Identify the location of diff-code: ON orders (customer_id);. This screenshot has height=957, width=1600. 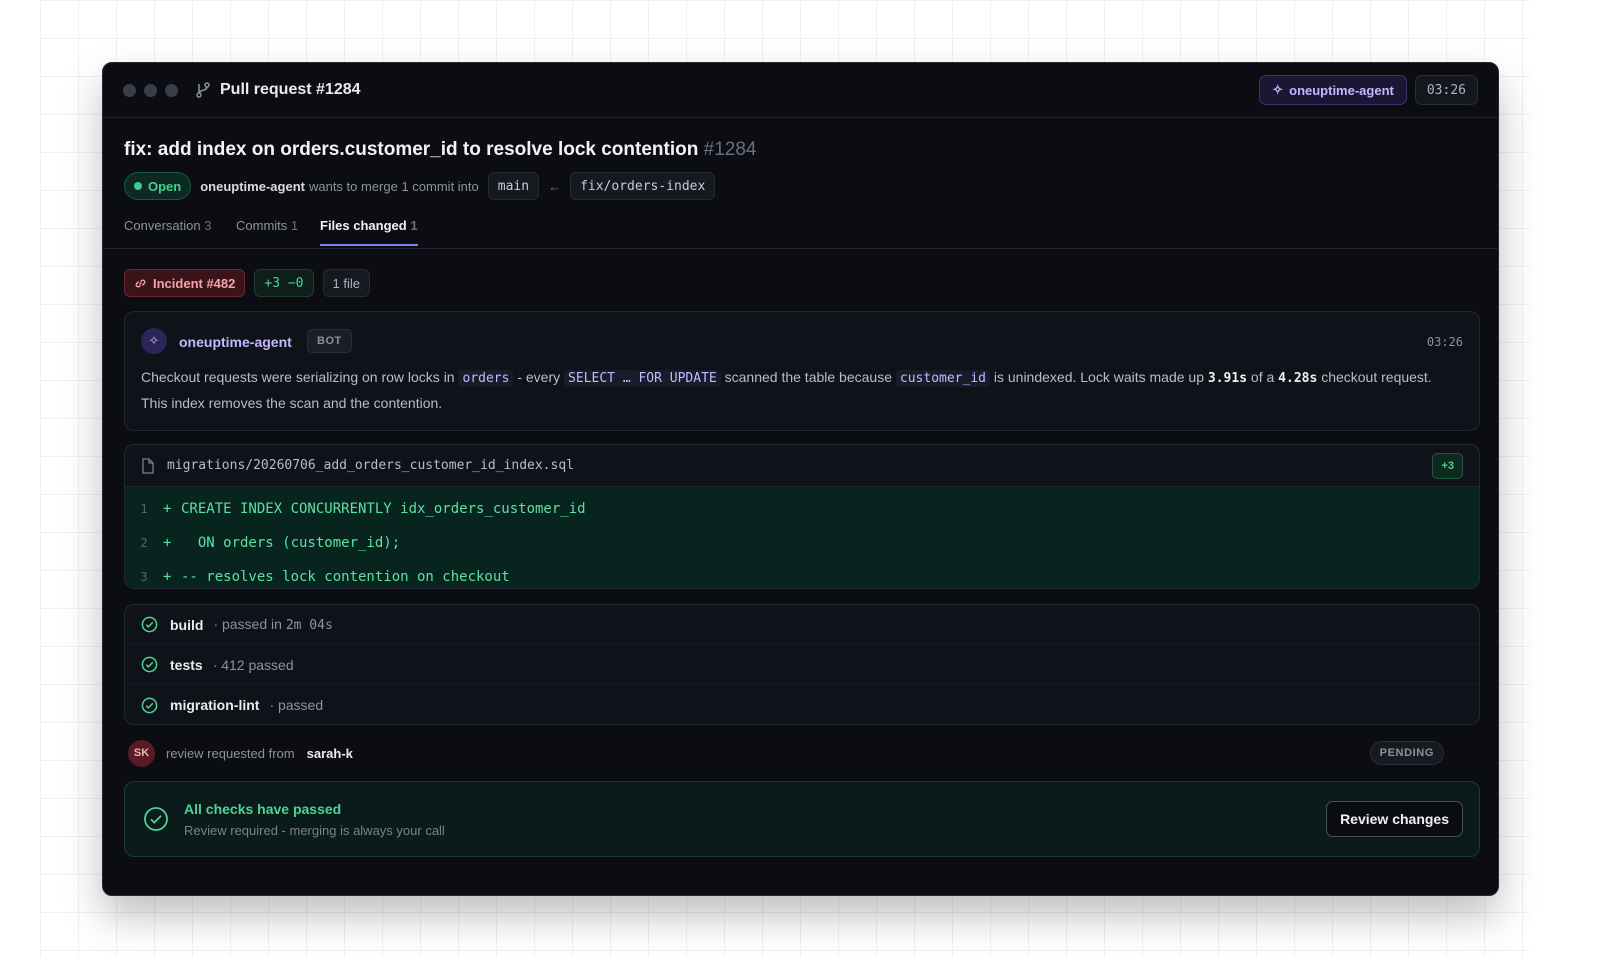
(291, 543).